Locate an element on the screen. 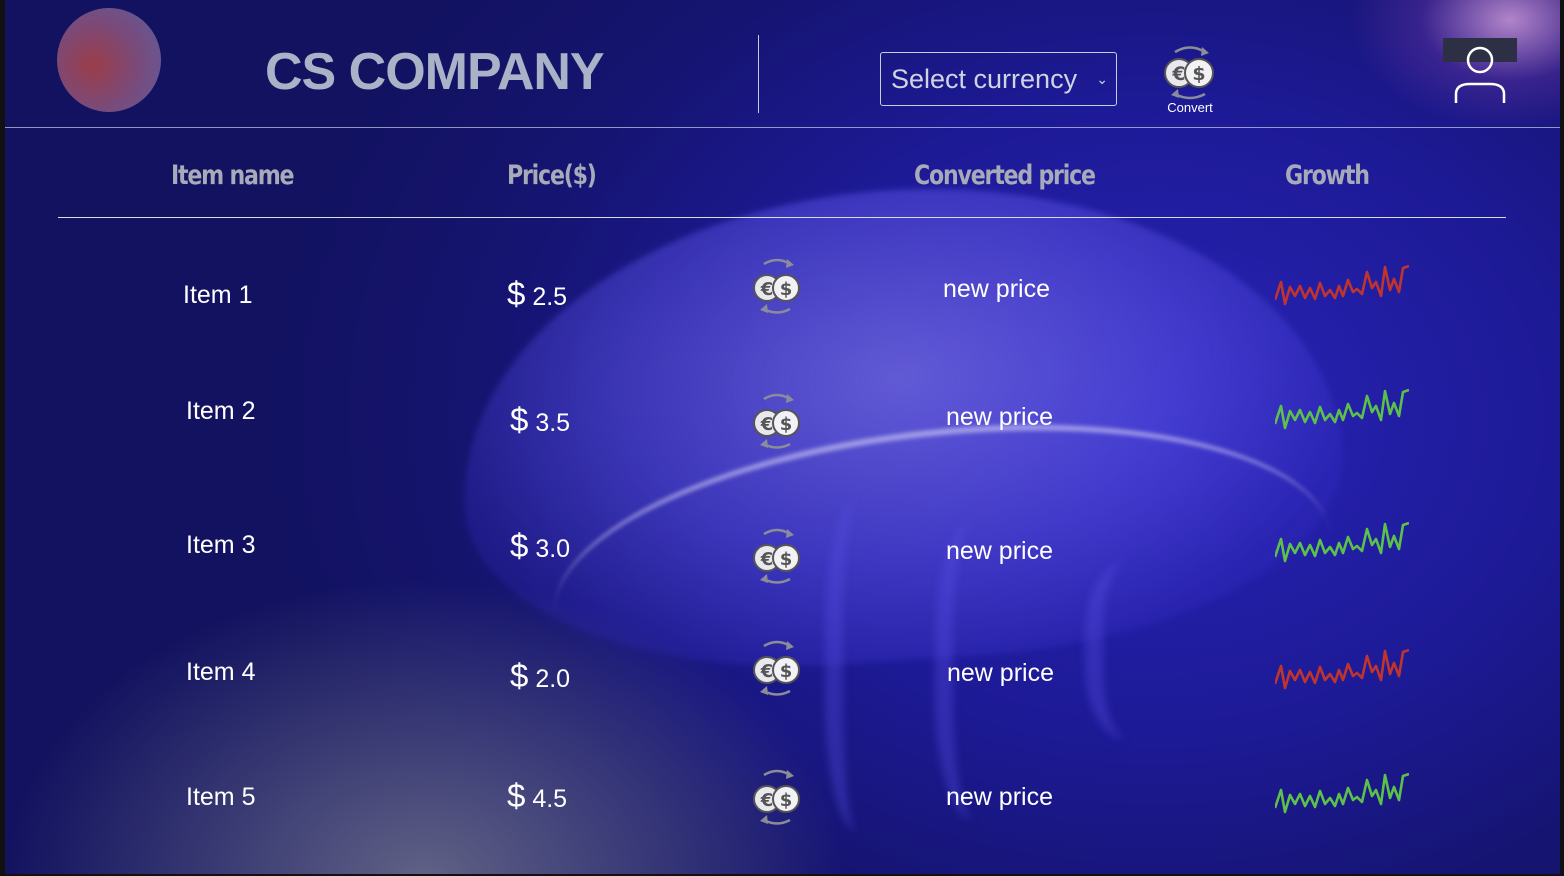  chevron-down-icon: ⌄ is located at coordinates (1102, 79).